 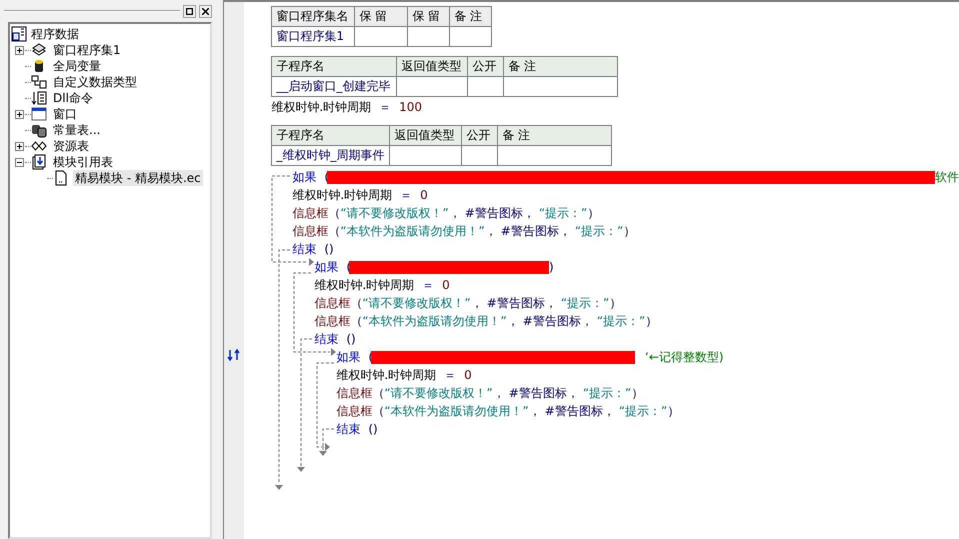 What do you see at coordinates (55, 34) in the screenshot?
I see `tree-root: 程序数据` at bounding box center [55, 34].